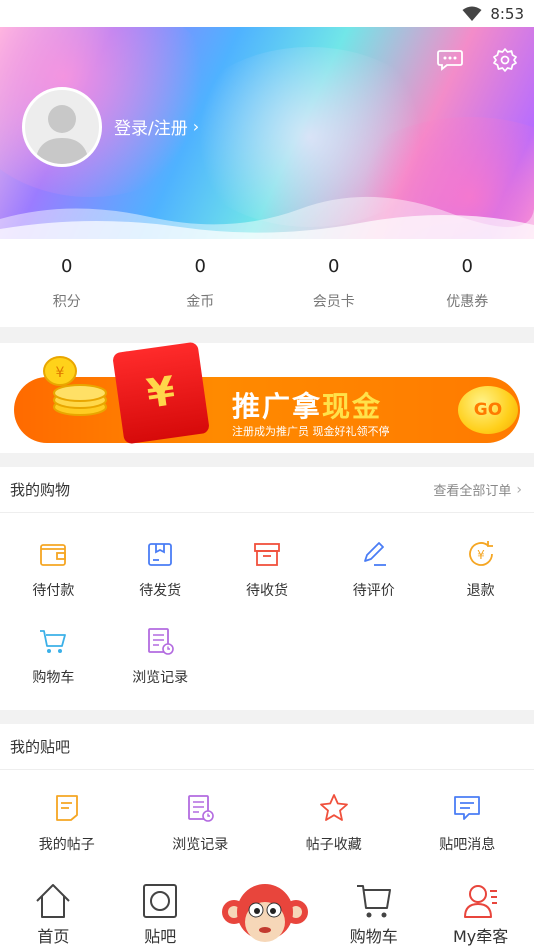 The height and width of the screenshot is (949, 534). I want to click on section-title: 我的贴吧, so click(40, 747).